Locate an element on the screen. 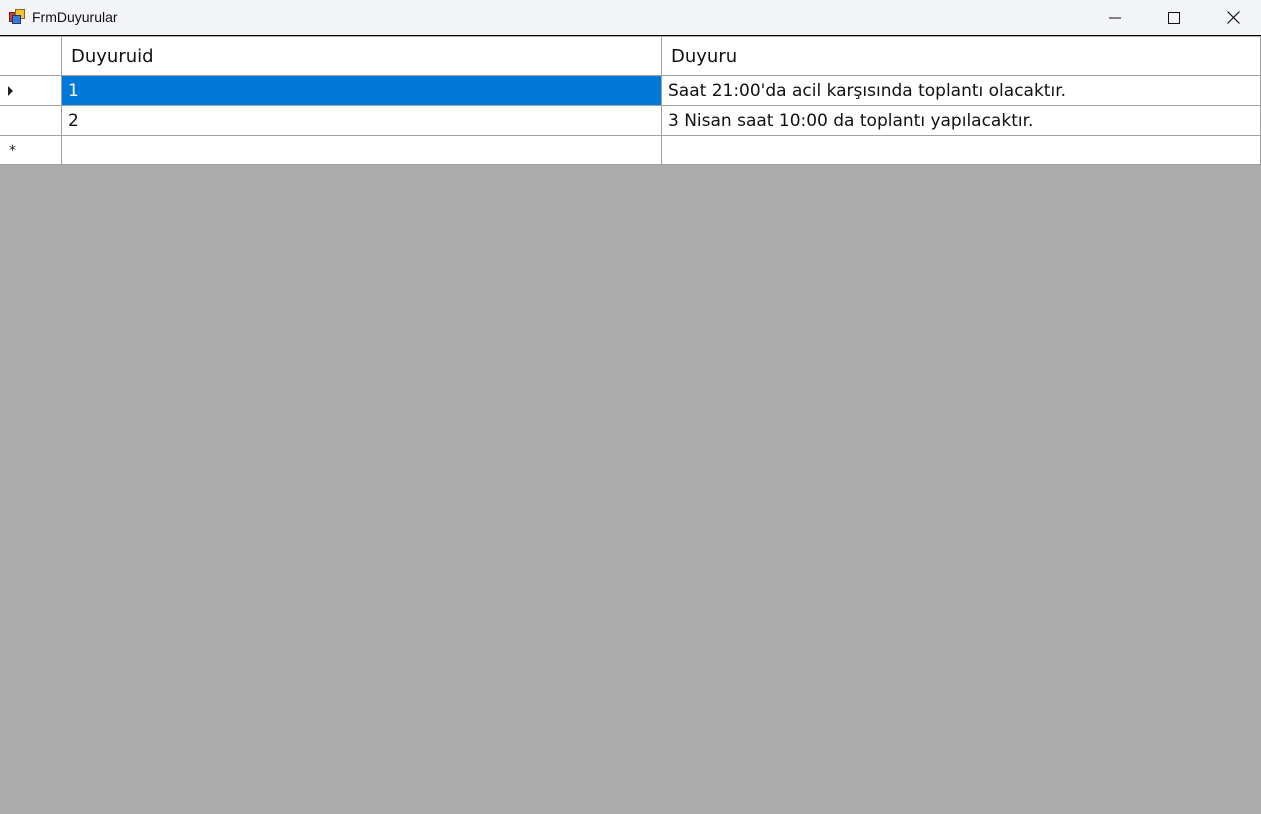  window-title: FrmDuyurular is located at coordinates (75, 17).